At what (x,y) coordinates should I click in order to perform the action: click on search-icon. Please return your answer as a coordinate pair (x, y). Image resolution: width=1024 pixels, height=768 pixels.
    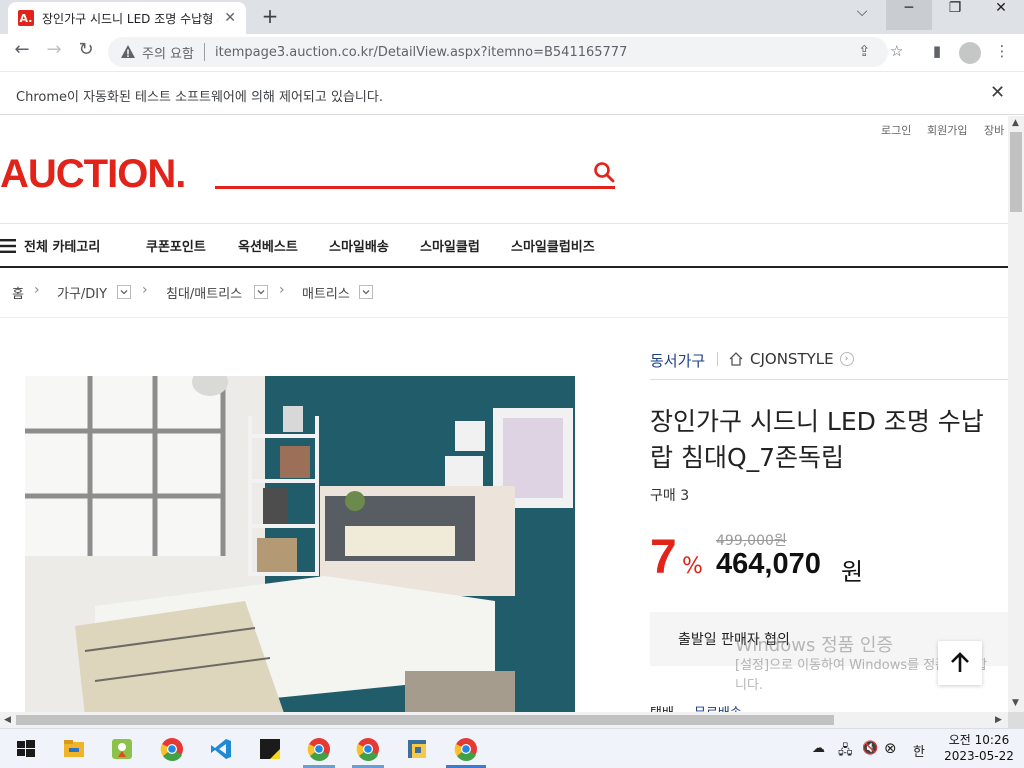
    Looking at the image, I should click on (604, 172).